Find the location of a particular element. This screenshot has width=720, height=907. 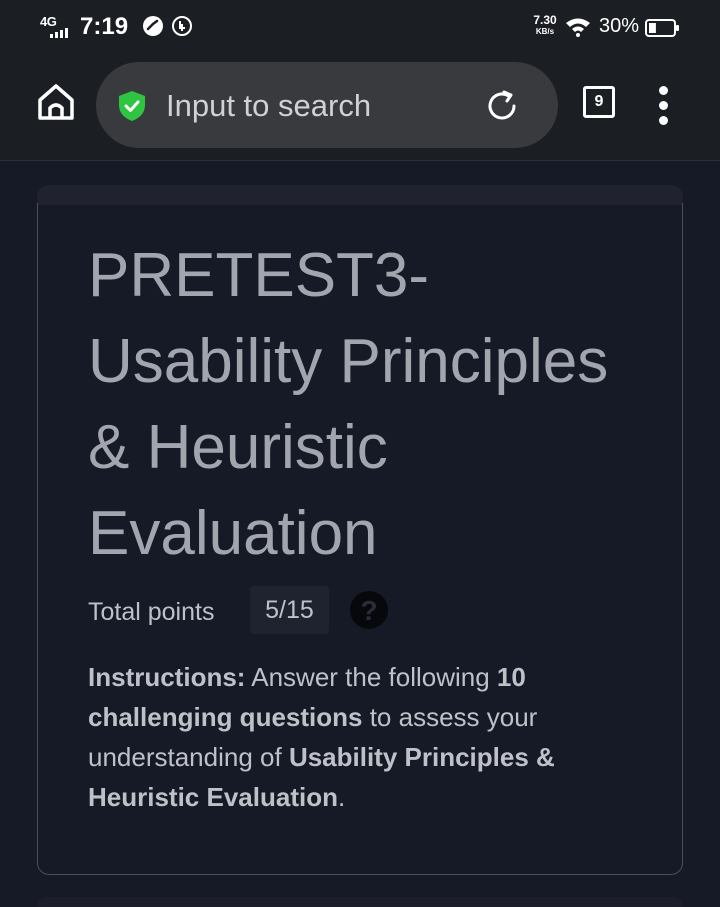

title-line: Evaluation is located at coordinates (233, 533).